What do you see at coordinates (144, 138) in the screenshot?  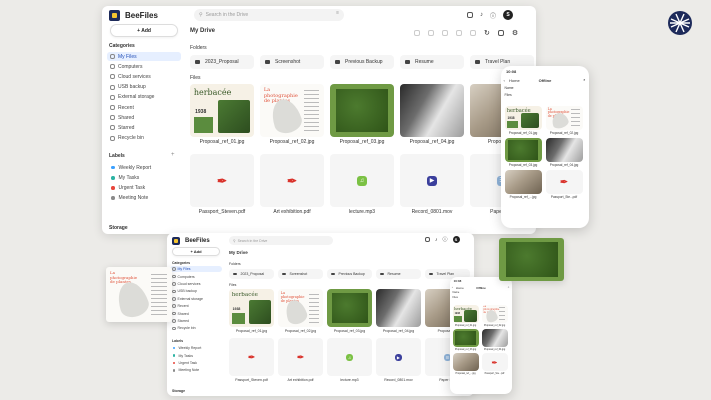 I see `sidebar-item-recycle-bin: Recycle bin` at bounding box center [144, 138].